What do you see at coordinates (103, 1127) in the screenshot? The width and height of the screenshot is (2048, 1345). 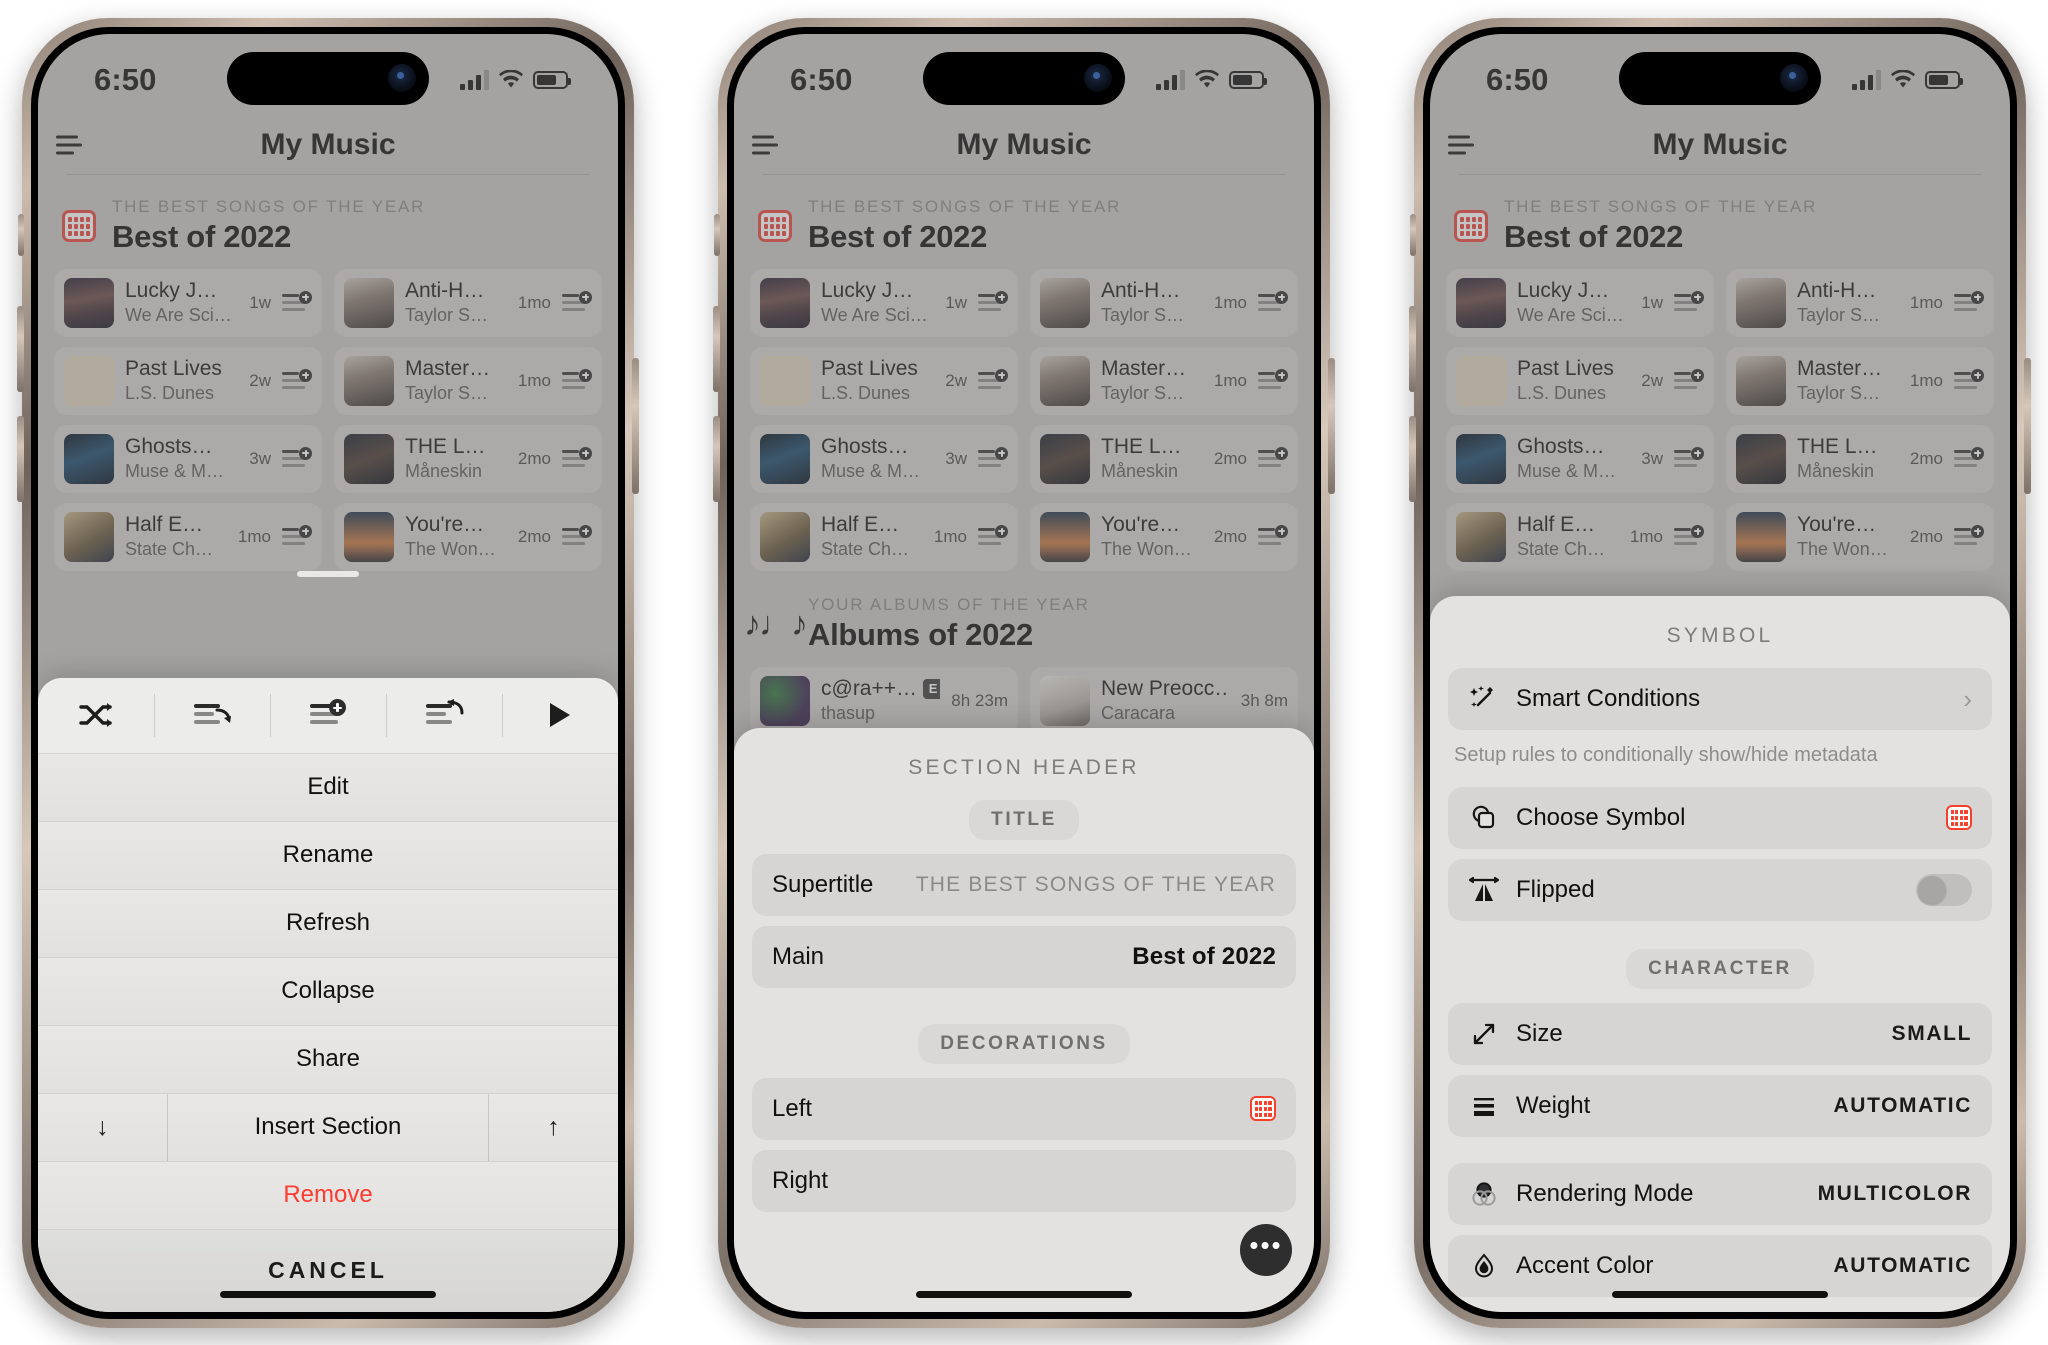 I see `arrow-down-icon: ↓` at bounding box center [103, 1127].